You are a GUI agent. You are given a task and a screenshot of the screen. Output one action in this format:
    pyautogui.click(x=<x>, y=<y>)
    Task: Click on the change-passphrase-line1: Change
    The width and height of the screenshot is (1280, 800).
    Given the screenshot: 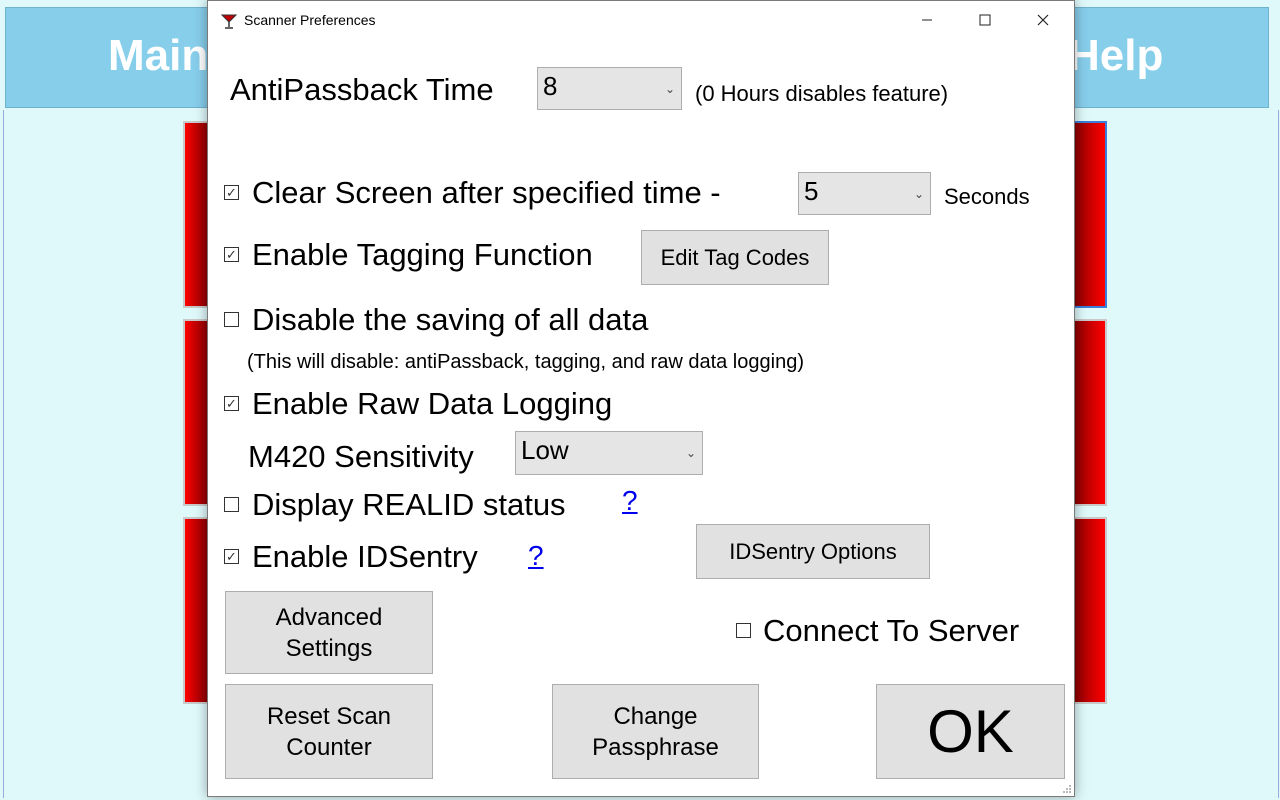 What is the action you would take?
    pyautogui.click(x=655, y=716)
    